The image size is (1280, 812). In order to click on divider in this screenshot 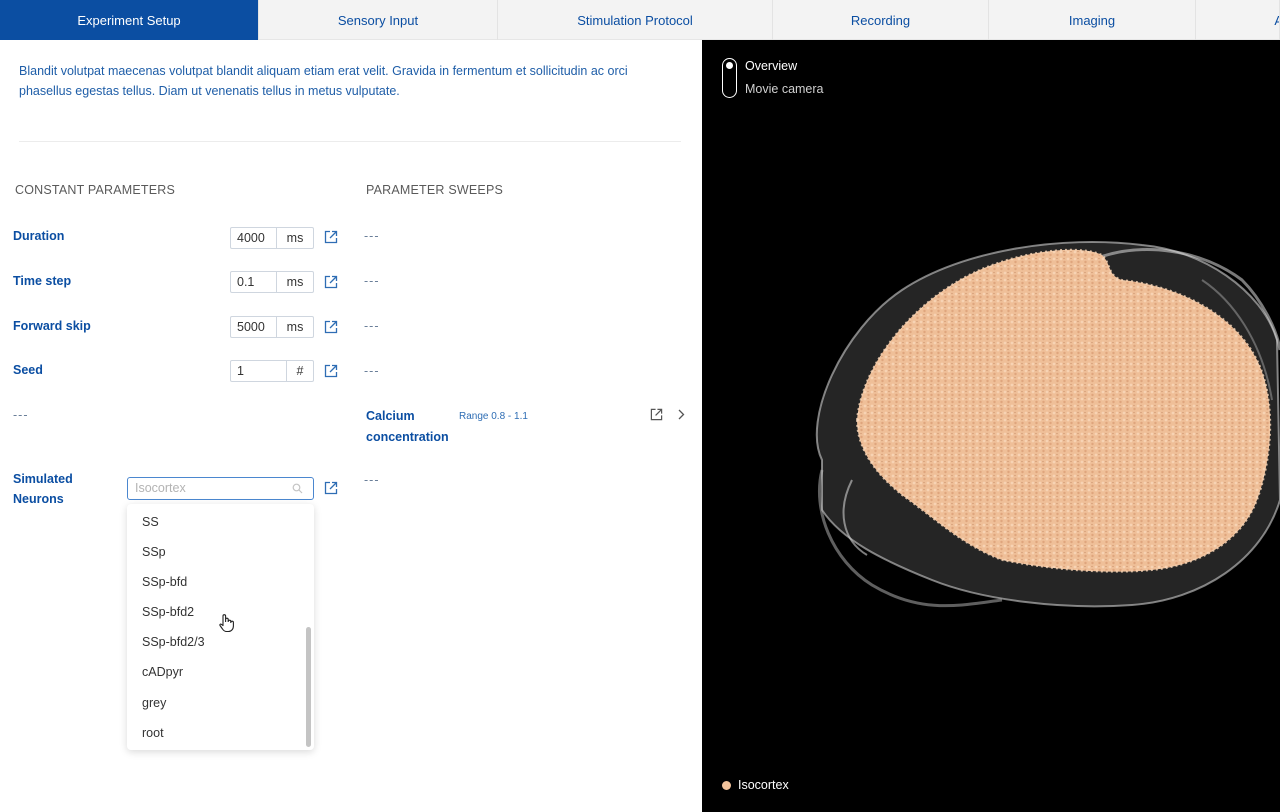, I will do `click(350, 141)`.